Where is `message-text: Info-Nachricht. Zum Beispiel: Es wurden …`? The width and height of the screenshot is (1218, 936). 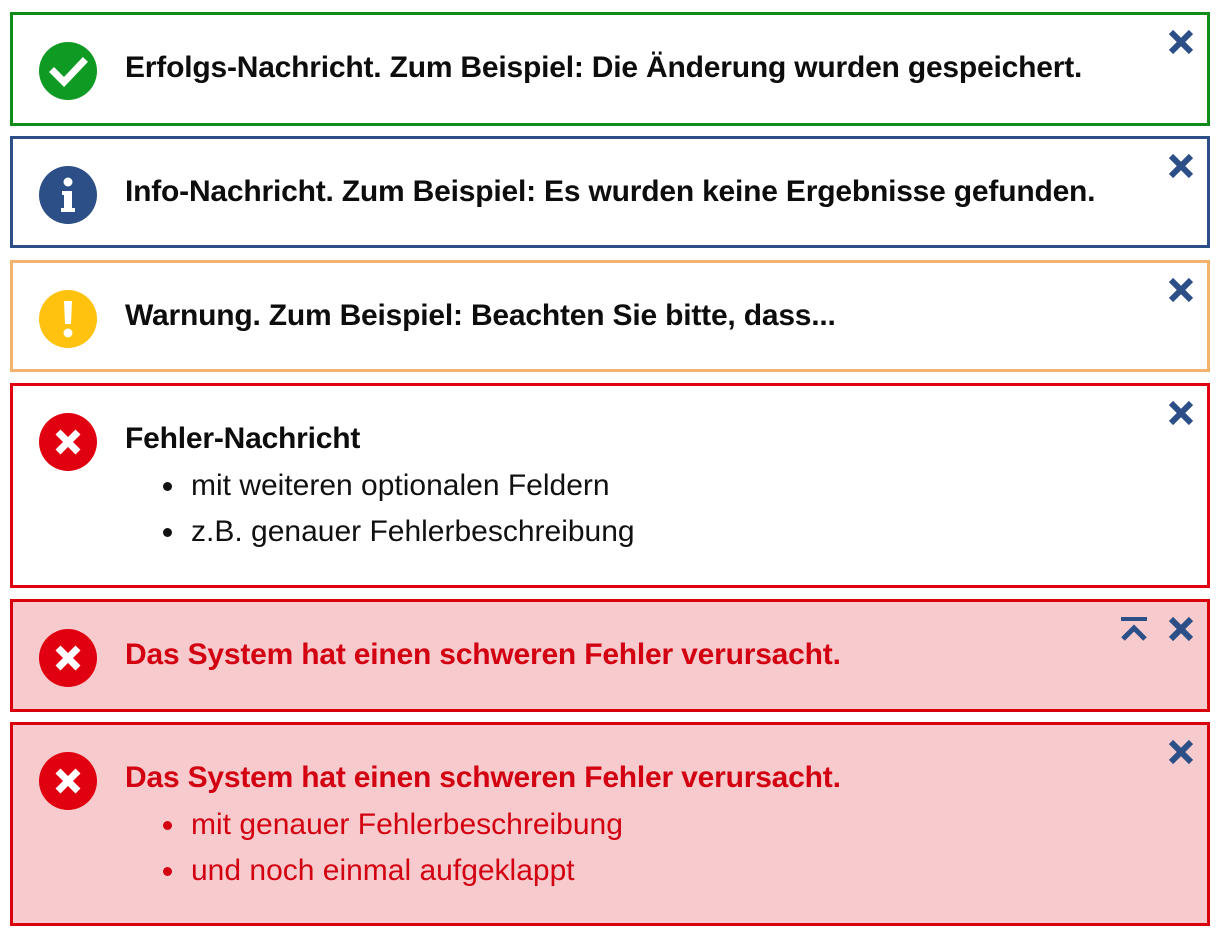
message-text: Info-Nachricht. Zum Beispiel: Es wurden … is located at coordinates (610, 191).